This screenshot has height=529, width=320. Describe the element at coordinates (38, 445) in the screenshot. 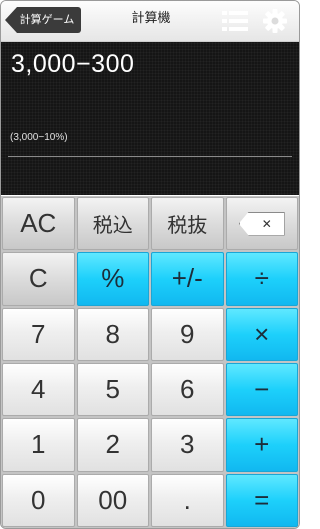

I see `digit-1-button: 1` at that location.